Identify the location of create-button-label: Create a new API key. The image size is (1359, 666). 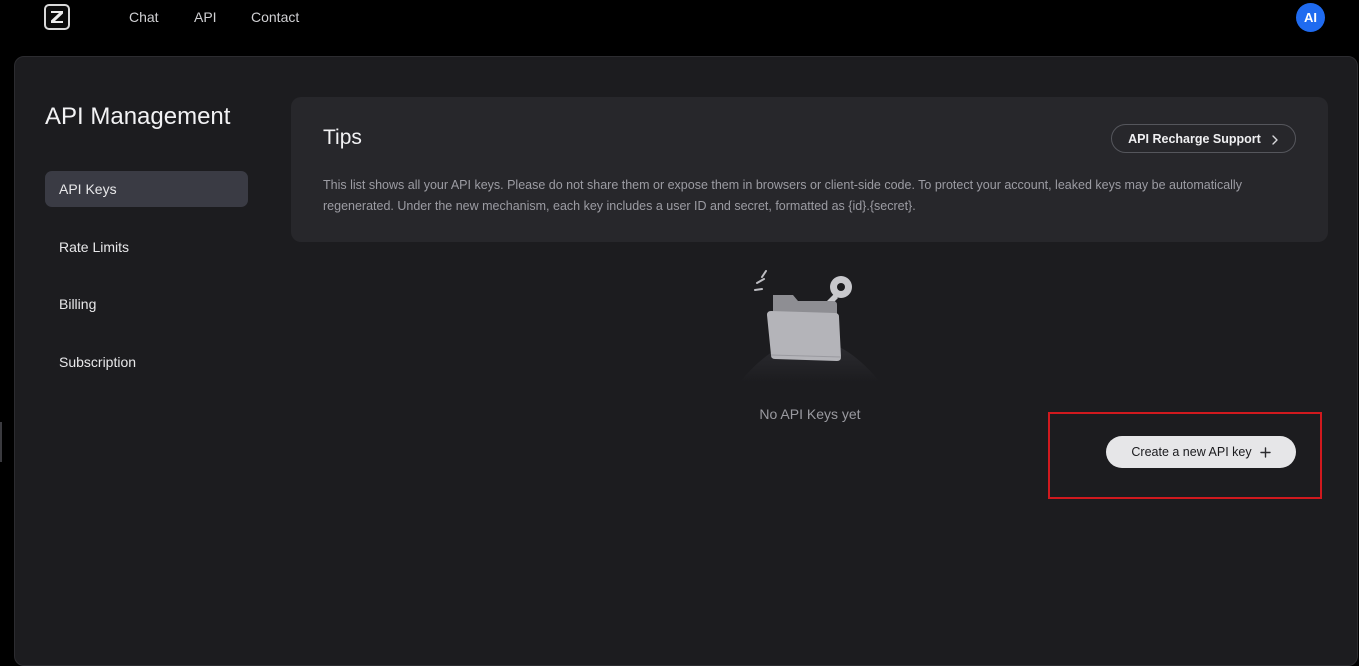
(1191, 452).